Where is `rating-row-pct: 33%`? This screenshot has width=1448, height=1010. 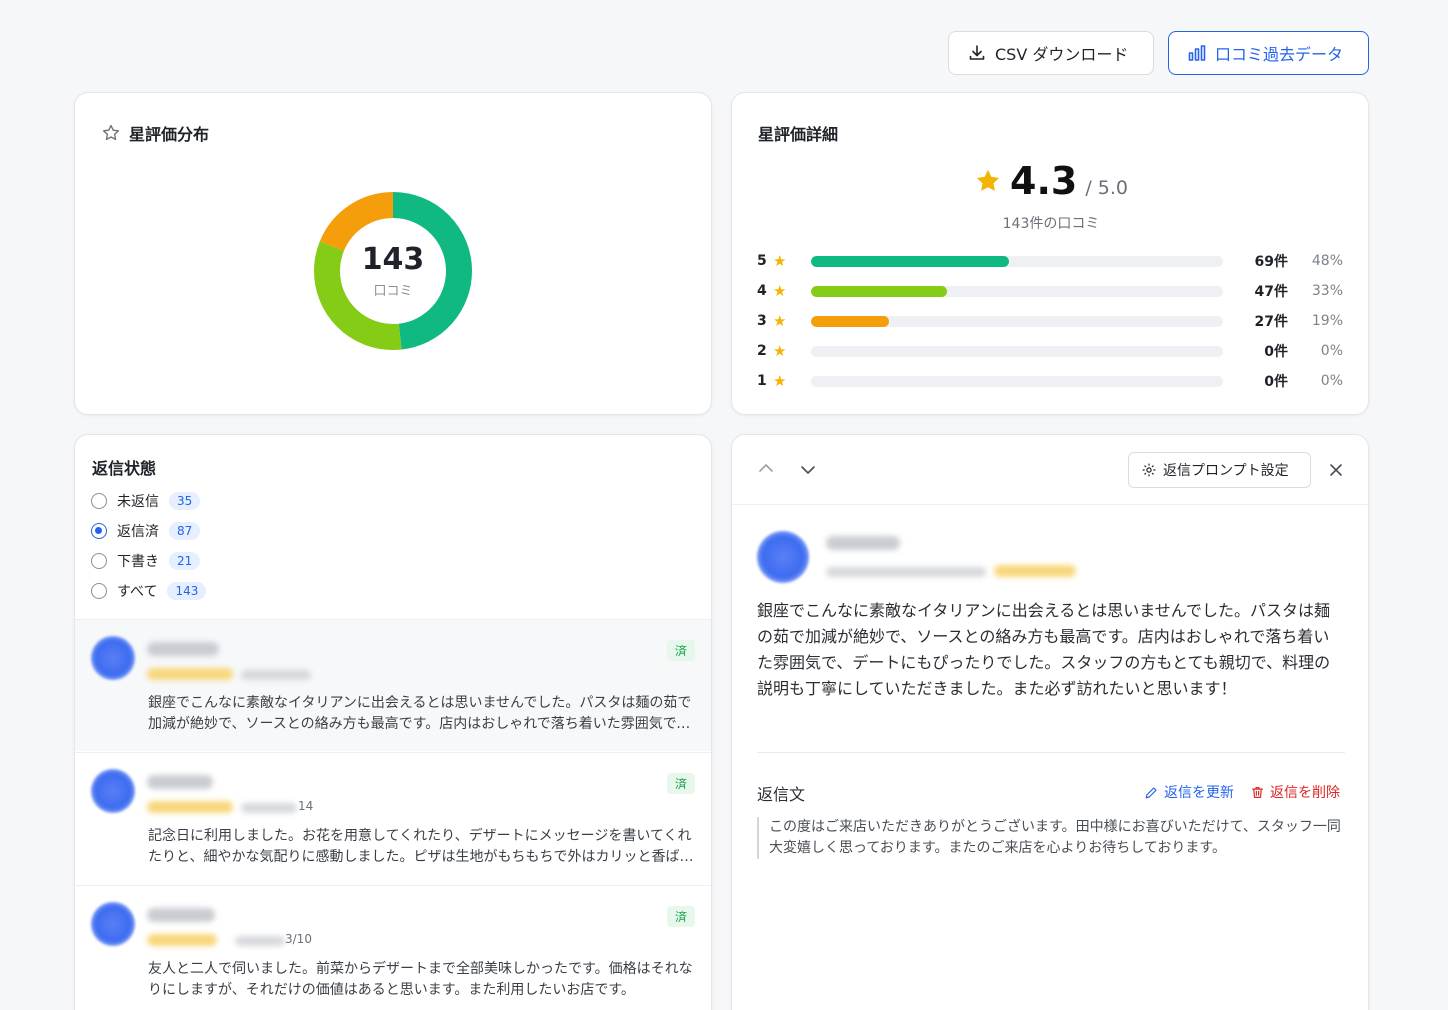 rating-row-pct: 33% is located at coordinates (1327, 291).